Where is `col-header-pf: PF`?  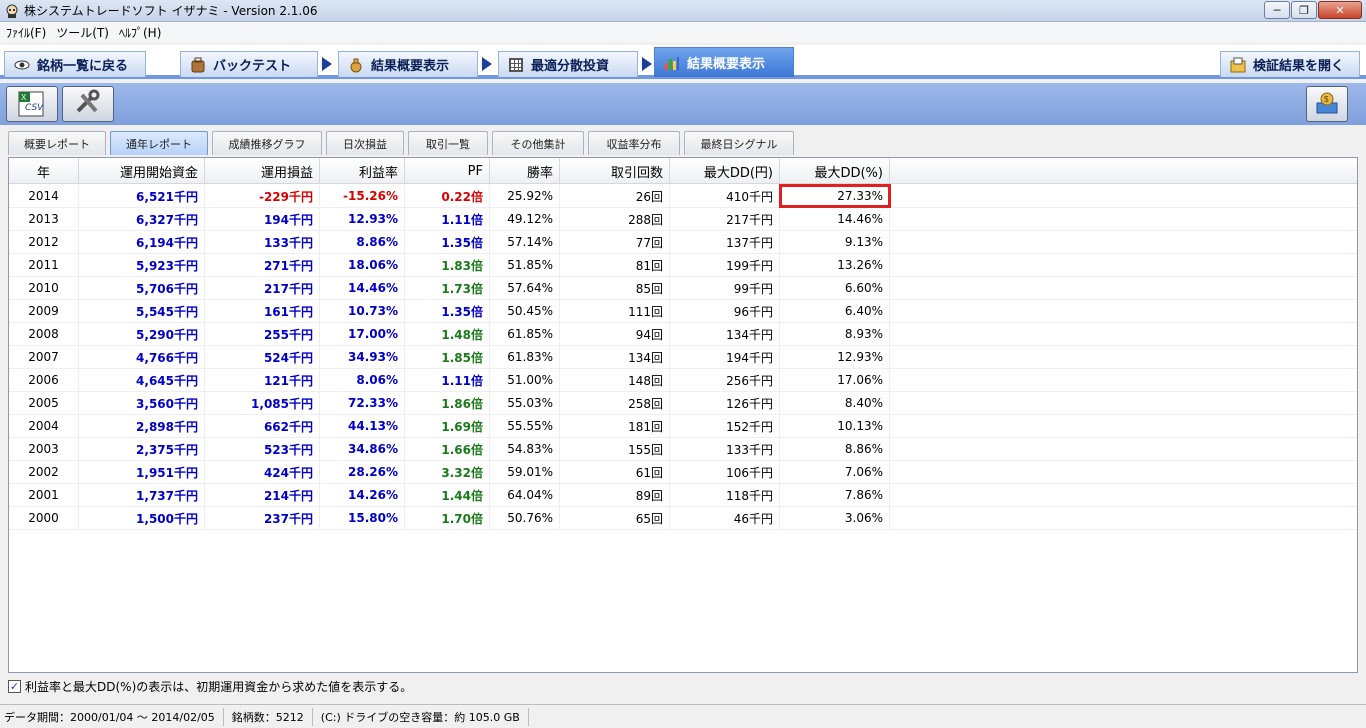
col-header-pf: PF is located at coordinates (447, 171).